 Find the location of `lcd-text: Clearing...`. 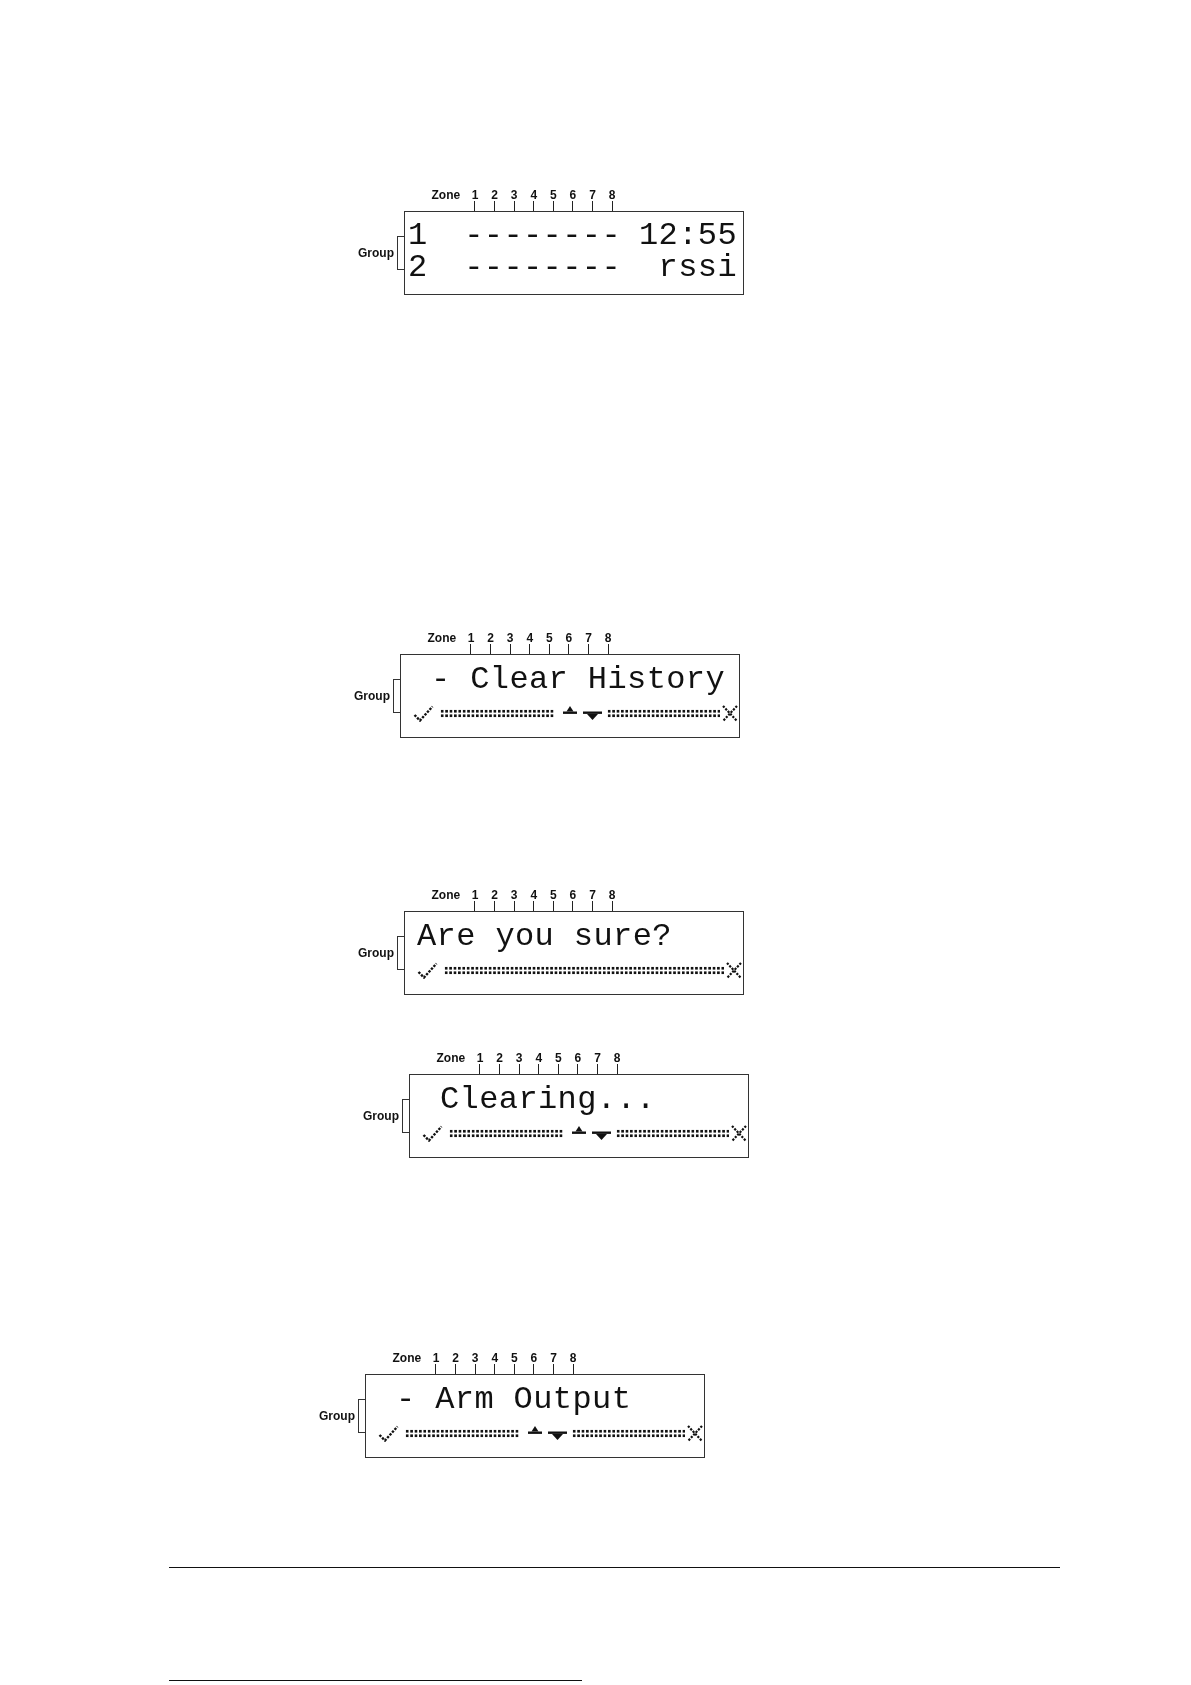

lcd-text: Clearing... is located at coordinates (548, 1099).